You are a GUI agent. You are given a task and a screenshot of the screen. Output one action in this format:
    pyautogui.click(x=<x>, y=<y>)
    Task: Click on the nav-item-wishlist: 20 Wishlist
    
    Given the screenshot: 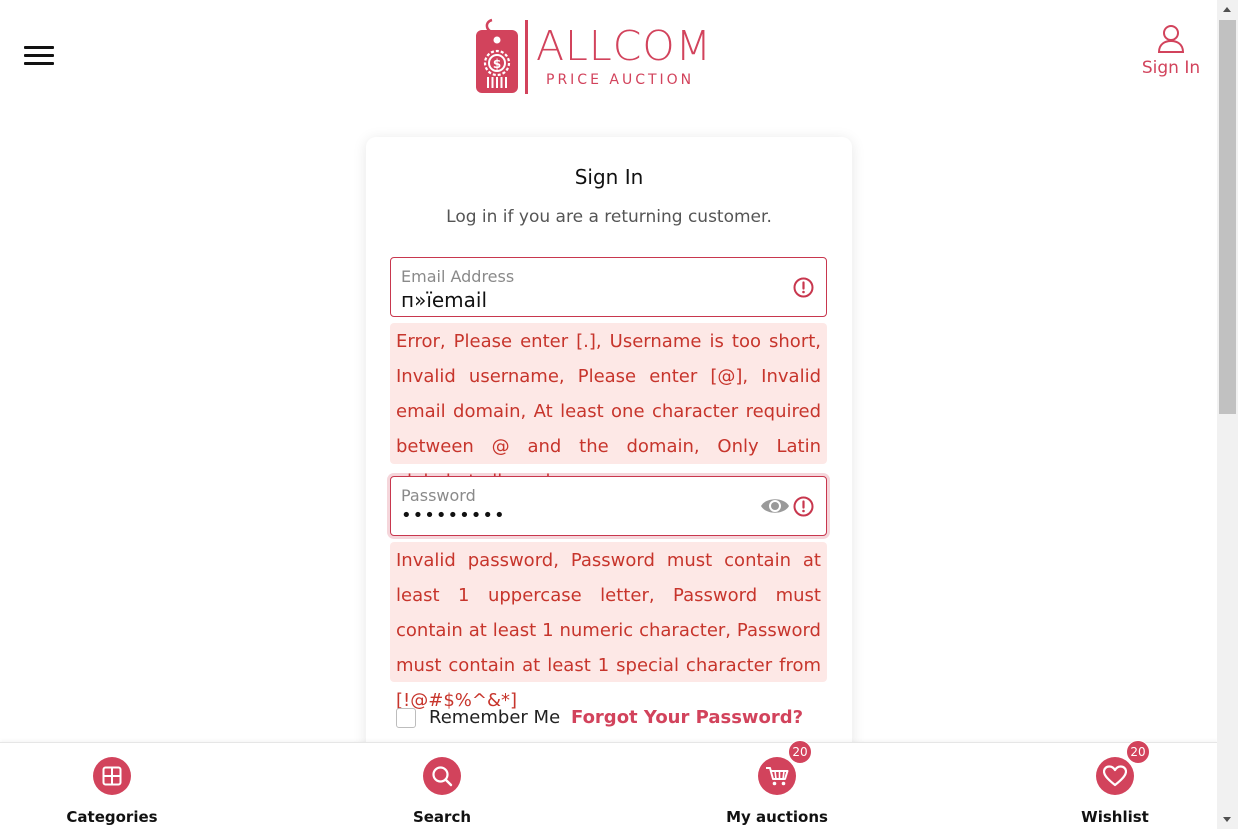 What is the action you would take?
    pyautogui.click(x=1115, y=783)
    